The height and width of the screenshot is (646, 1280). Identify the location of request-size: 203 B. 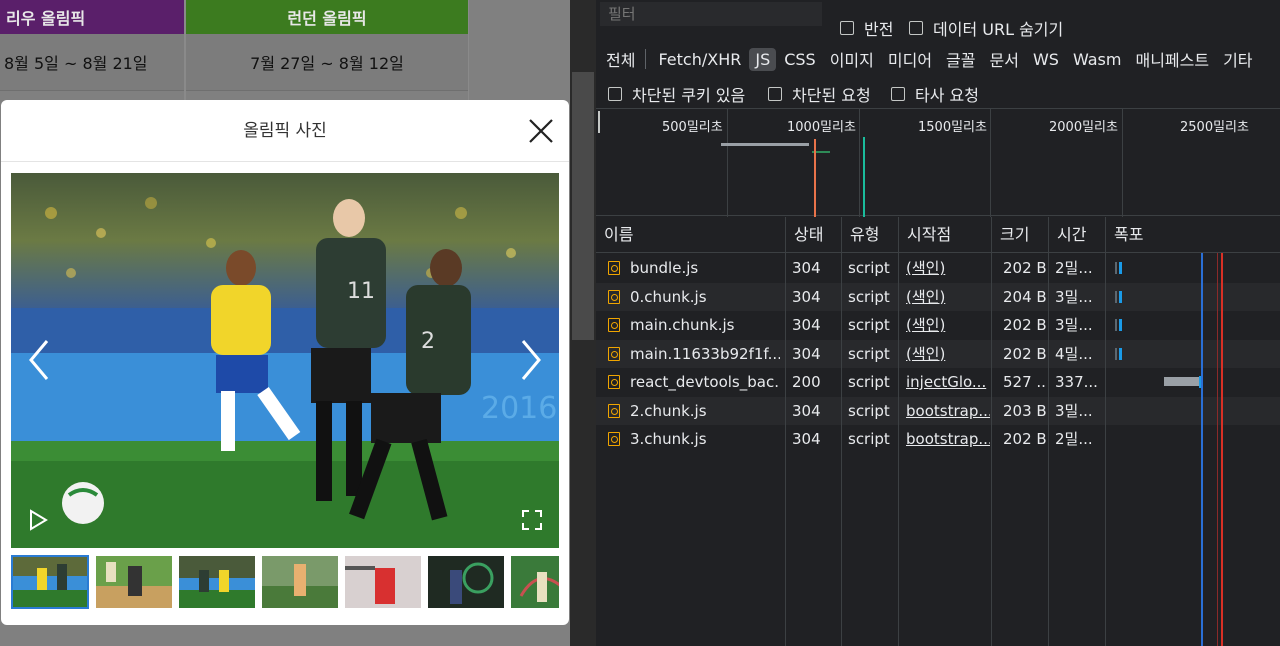
(1025, 410).